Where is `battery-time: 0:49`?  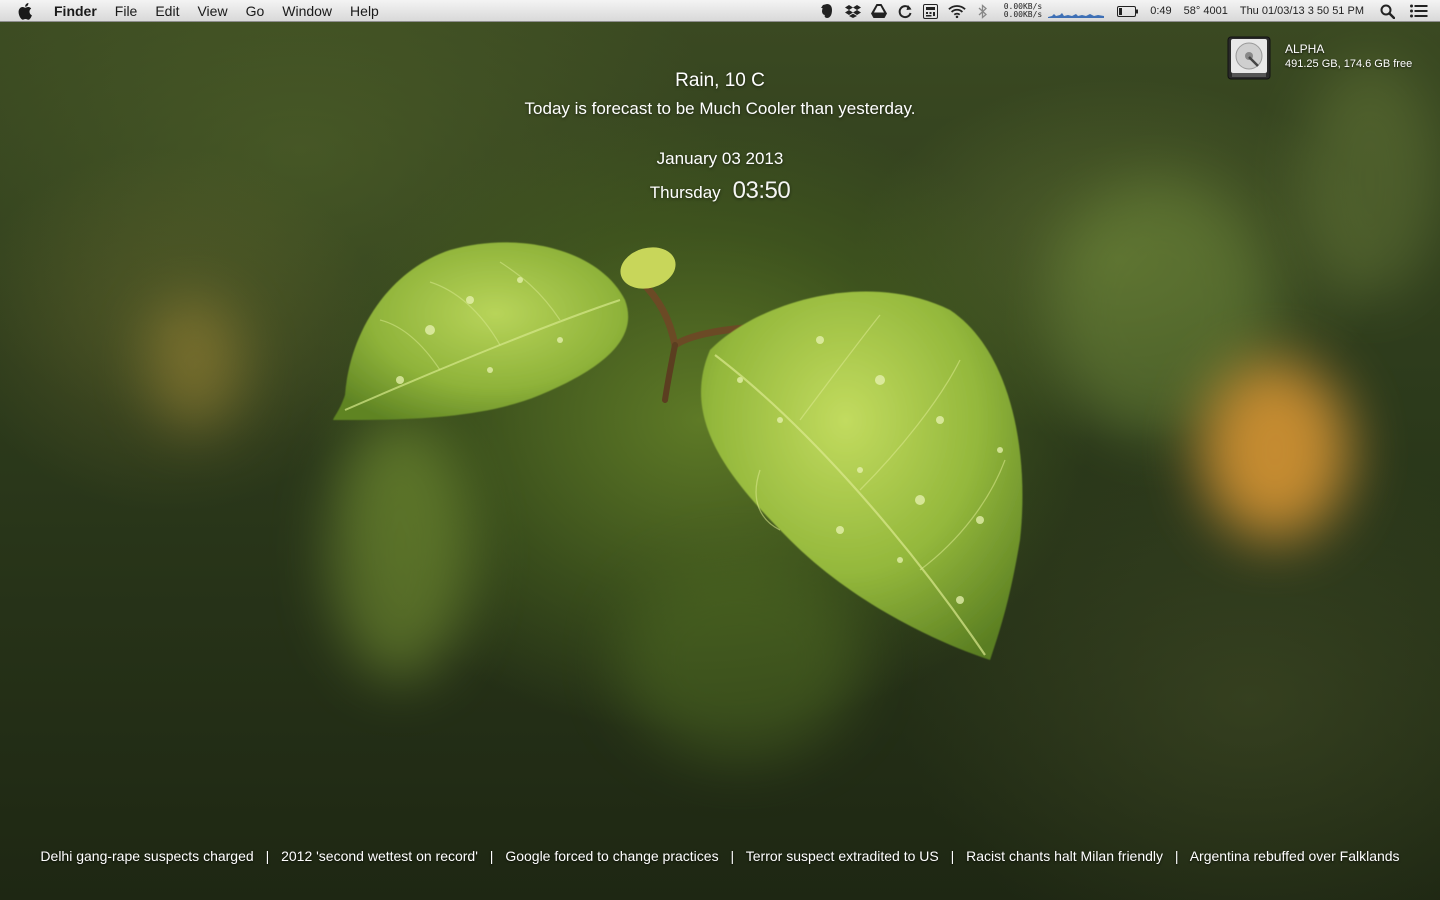
battery-time: 0:49 is located at coordinates (1160, 11).